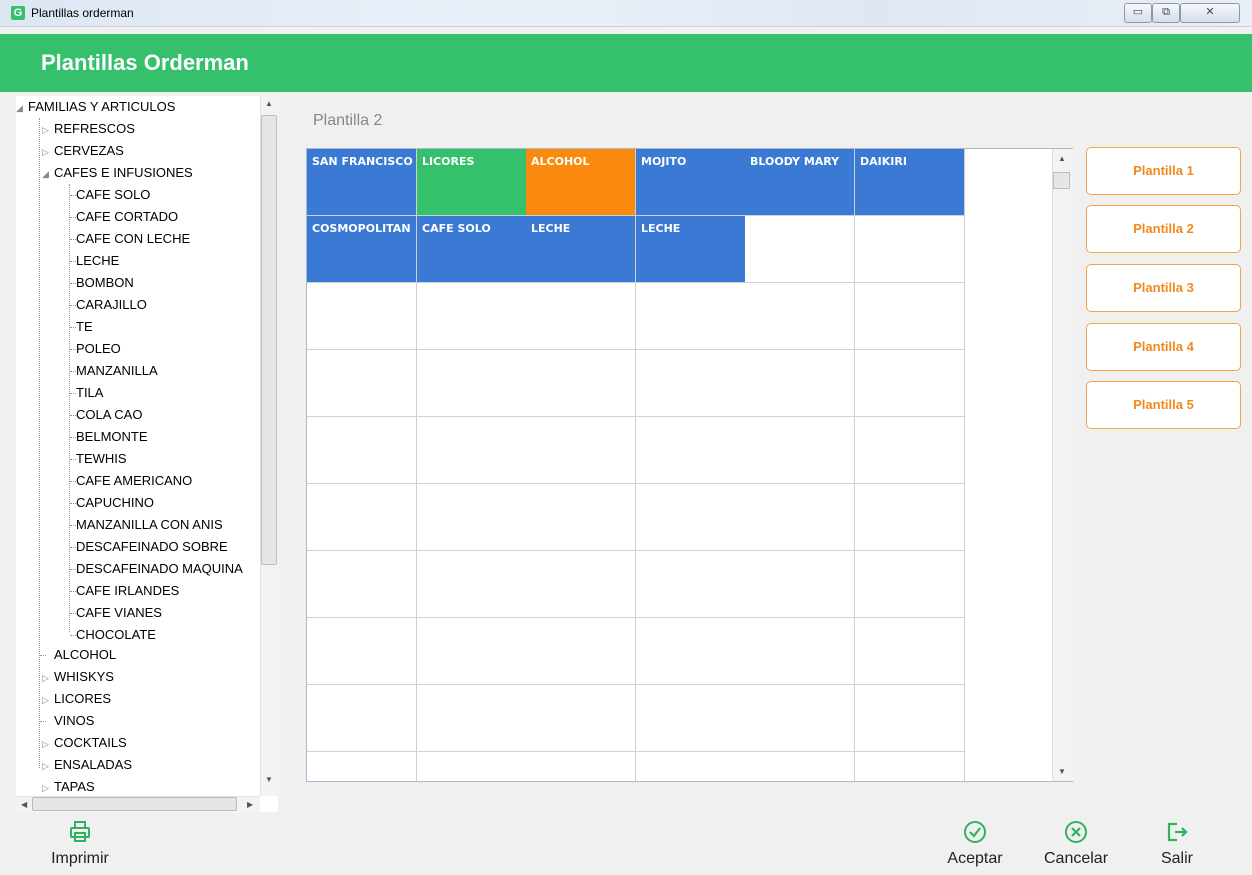  What do you see at coordinates (1166, 13) in the screenshot?
I see `maximize-button: ⧉` at bounding box center [1166, 13].